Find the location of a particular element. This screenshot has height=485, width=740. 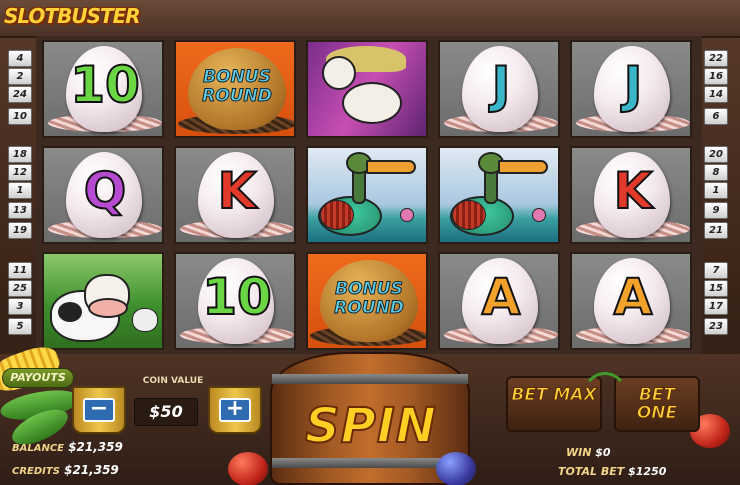

payouts-button: PAYOUTS is located at coordinates (38, 378).